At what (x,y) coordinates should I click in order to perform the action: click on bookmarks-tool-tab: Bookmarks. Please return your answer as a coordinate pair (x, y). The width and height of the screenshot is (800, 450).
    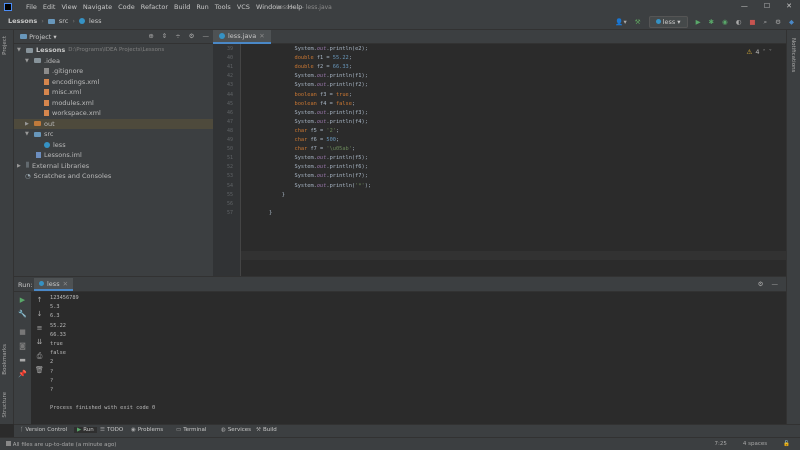
    Looking at the image, I should click on (5, 359).